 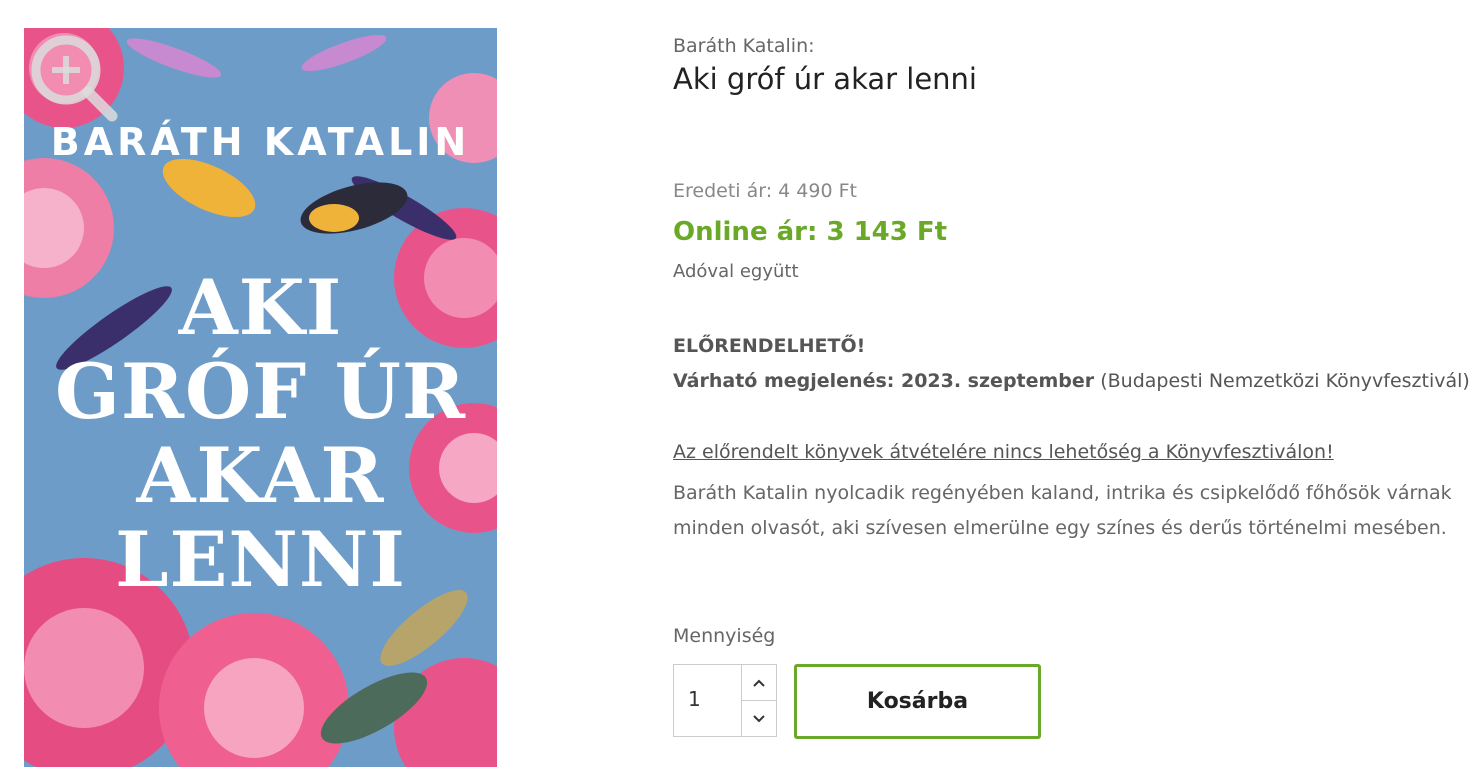 What do you see at coordinates (736, 271) in the screenshot?
I see `tax-note: Adóval együtt` at bounding box center [736, 271].